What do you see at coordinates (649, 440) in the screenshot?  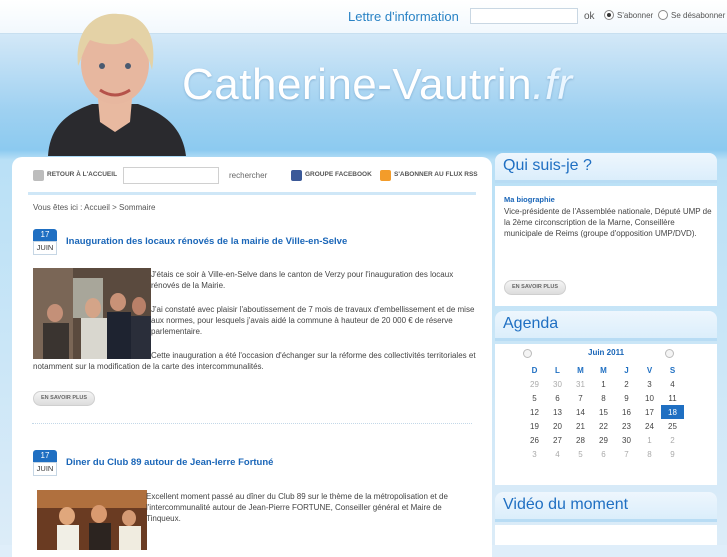 I see `calendar-day-other-month: 1` at bounding box center [649, 440].